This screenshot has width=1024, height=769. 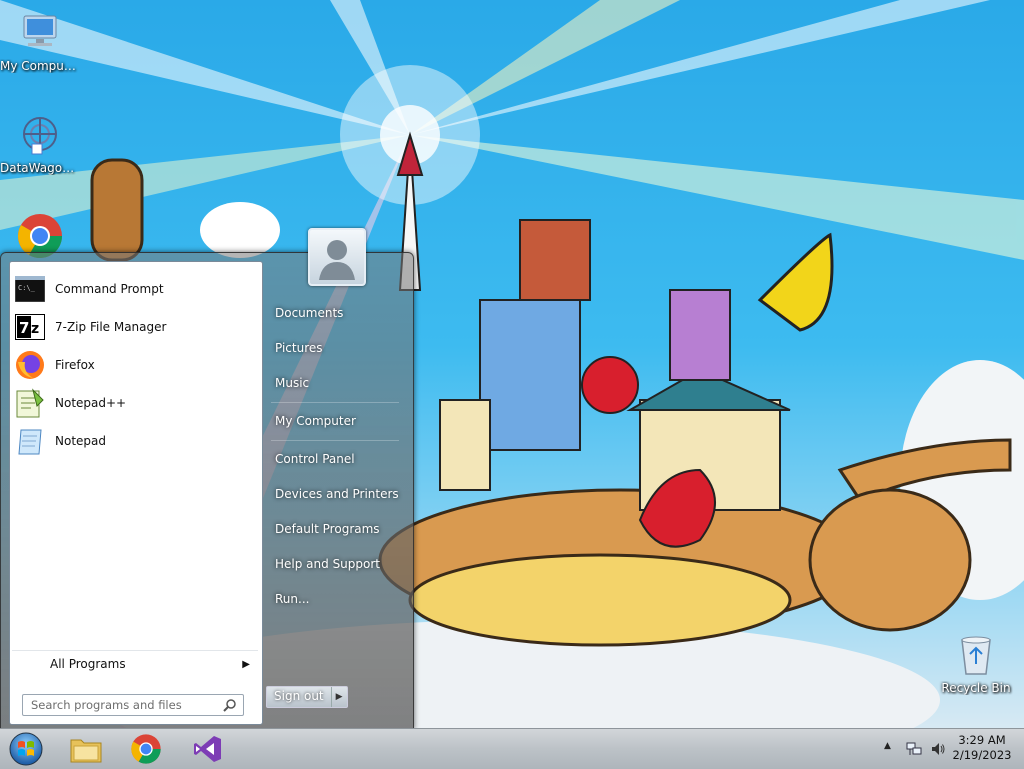 I want to click on taskbar-chrome, so click(x=146, y=749).